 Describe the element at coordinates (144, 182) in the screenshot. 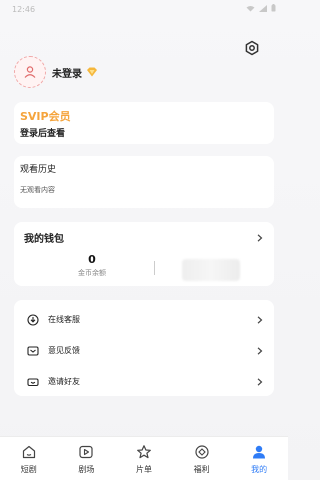

I see `watch-history-card: 观看历史 无观看内容` at that location.